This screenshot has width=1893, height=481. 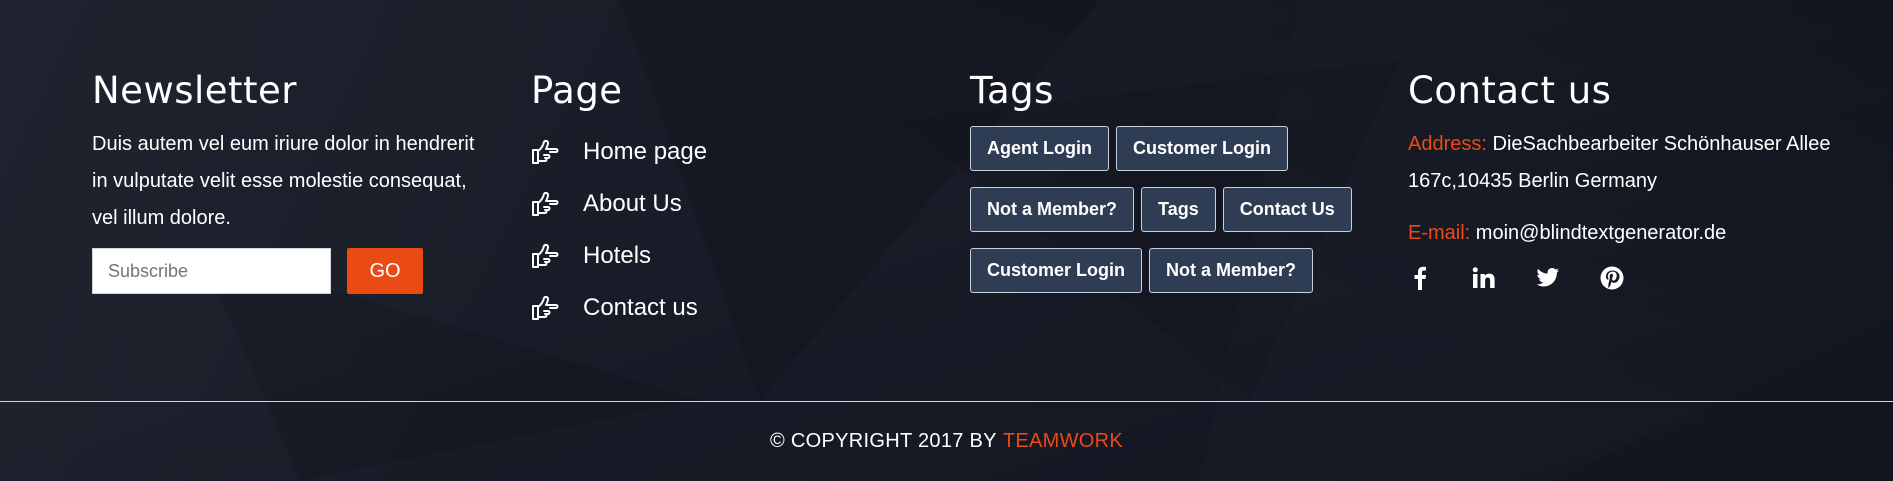 I want to click on page-link-label: Contact us, so click(x=640, y=307).